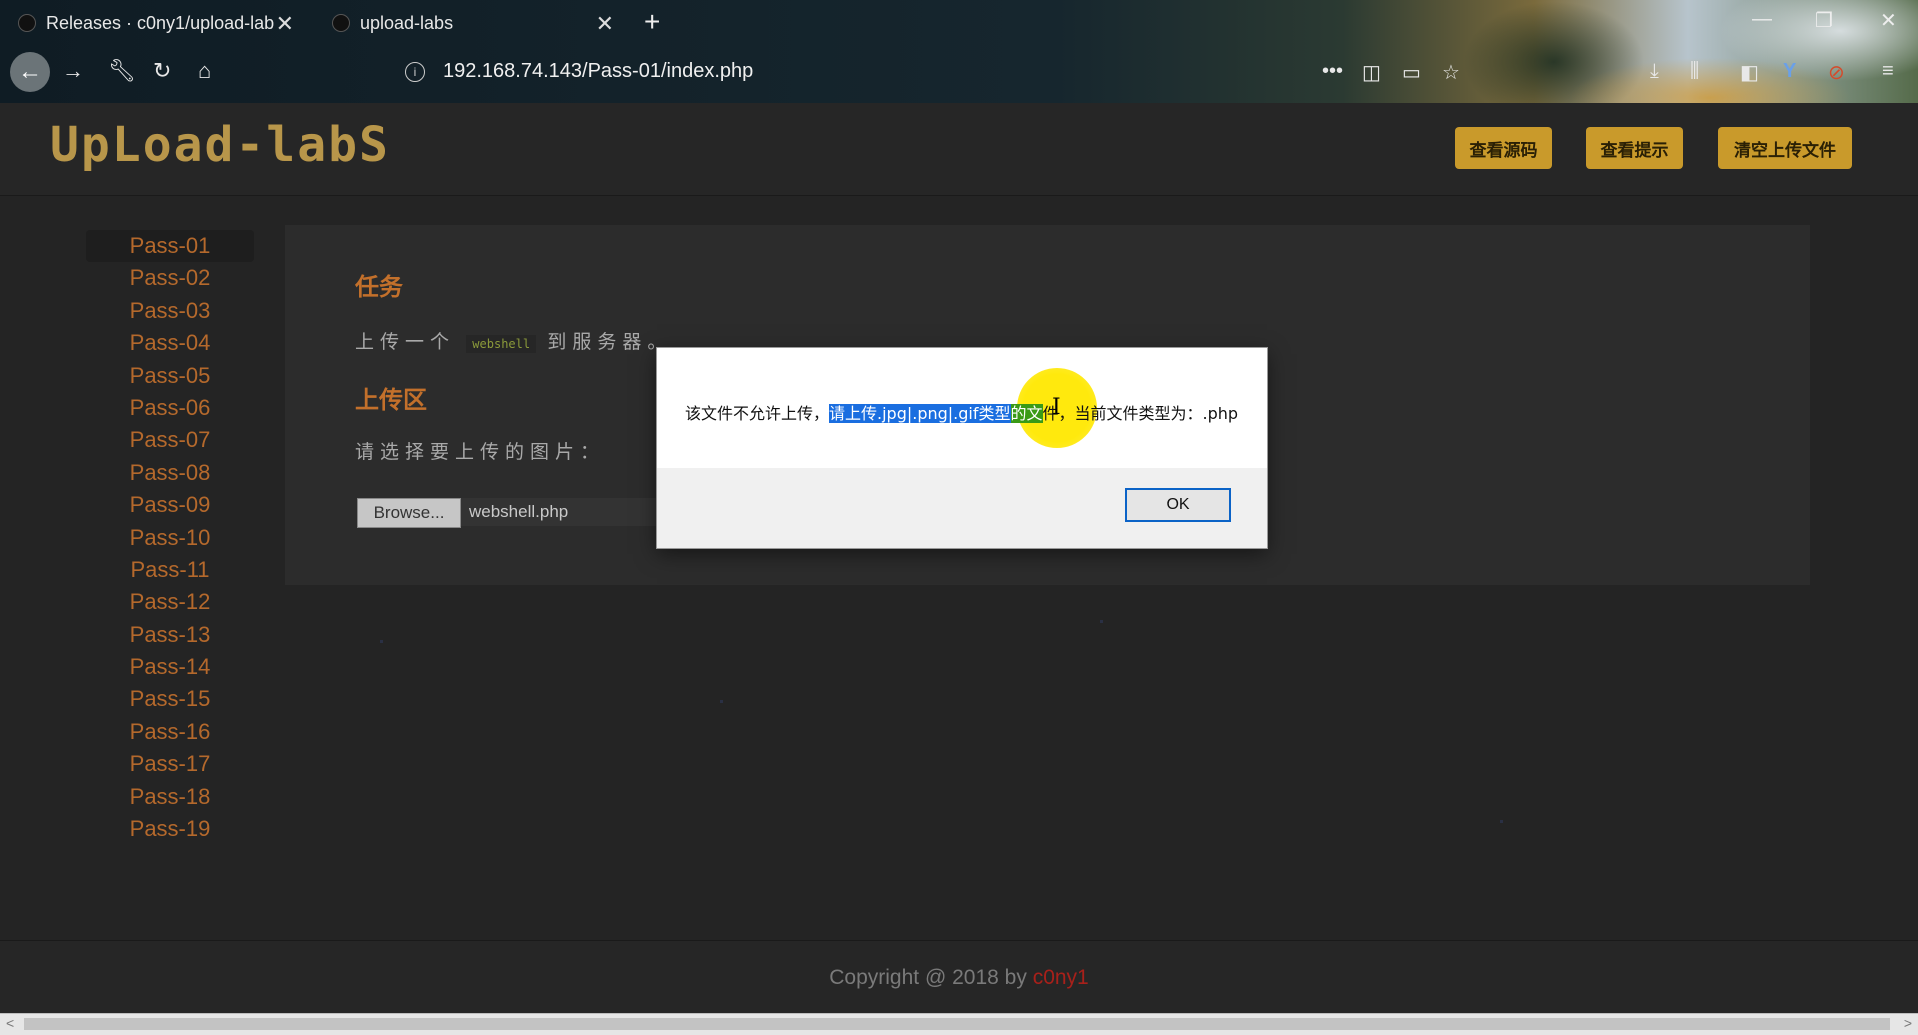  Describe the element at coordinates (170, 278) in the screenshot. I see `sidebar-item-pass-02: Pass-02` at that location.